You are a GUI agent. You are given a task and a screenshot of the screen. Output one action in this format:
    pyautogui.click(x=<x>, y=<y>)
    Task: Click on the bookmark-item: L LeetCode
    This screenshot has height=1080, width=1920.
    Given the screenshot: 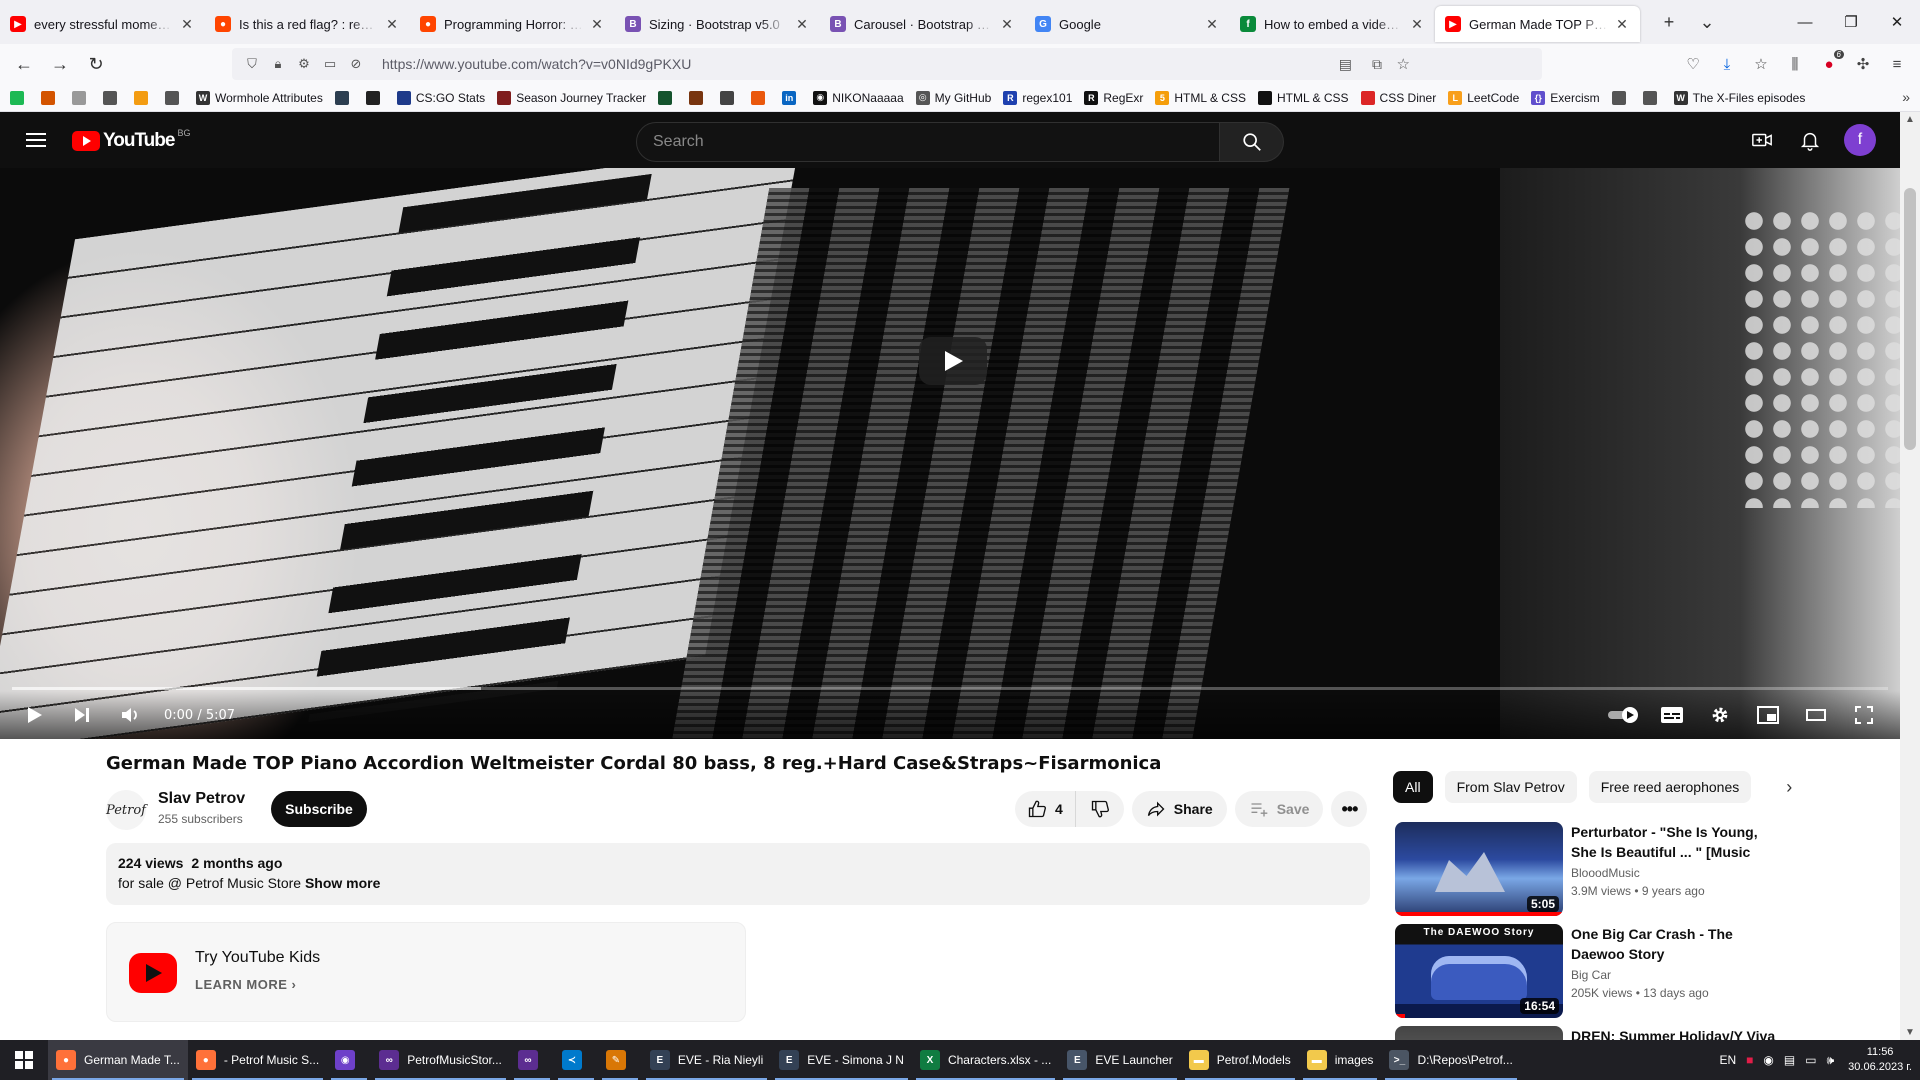 What is the action you would take?
    pyautogui.click(x=1483, y=97)
    